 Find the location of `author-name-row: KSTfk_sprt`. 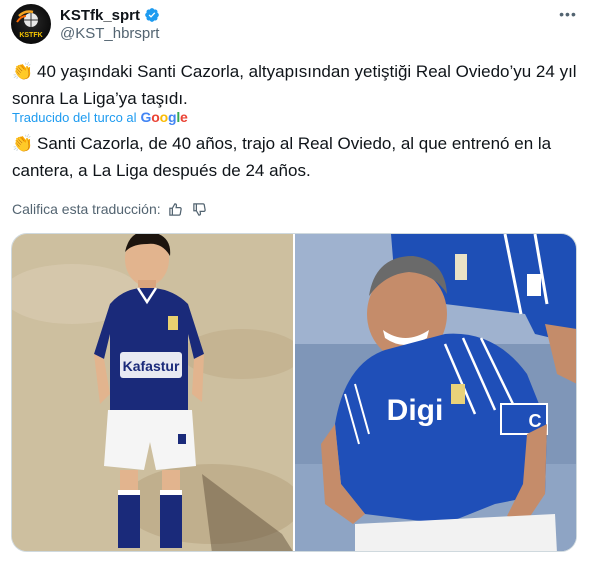

author-name-row: KSTfk_sprt is located at coordinates (110, 15).